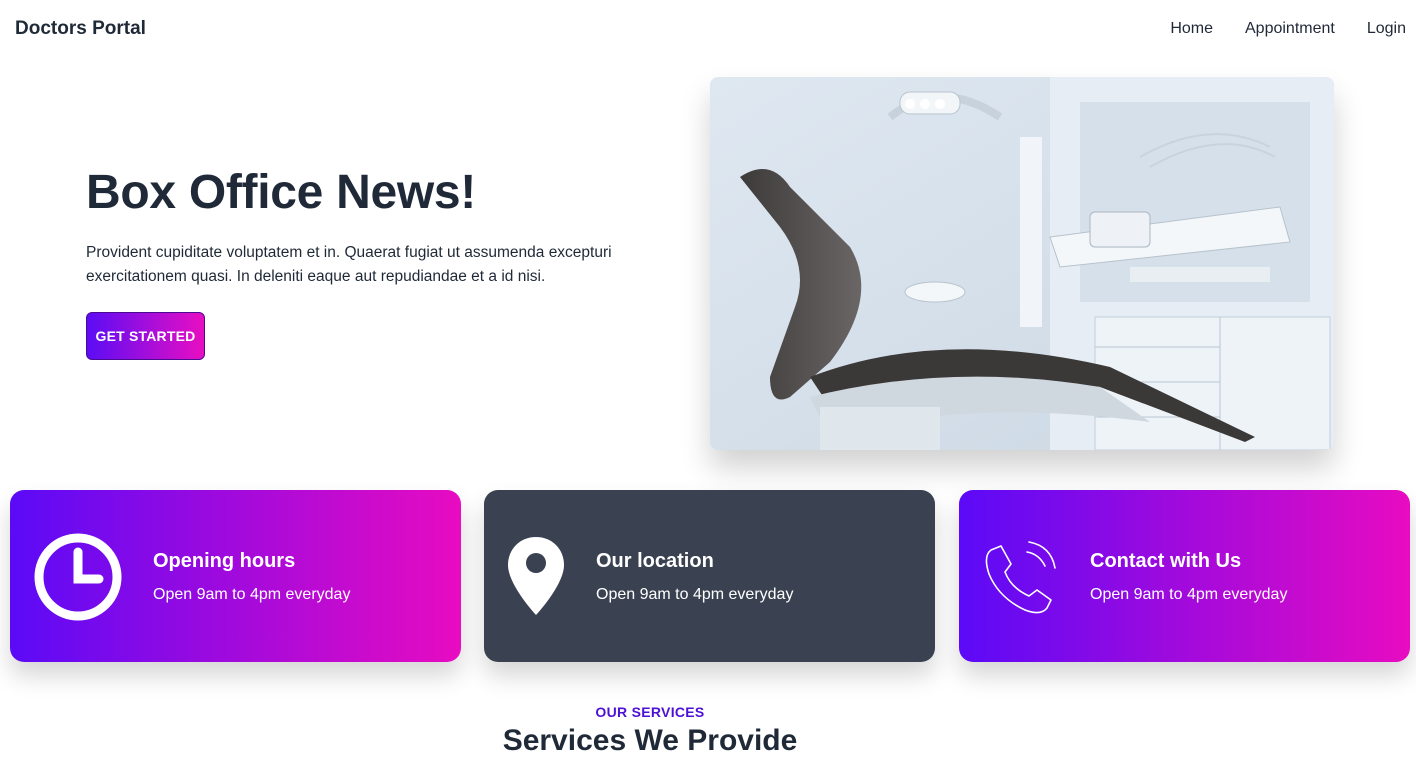 This screenshot has width=1416, height=770. What do you see at coordinates (224, 561) in the screenshot?
I see `card-title: Opening hours` at bounding box center [224, 561].